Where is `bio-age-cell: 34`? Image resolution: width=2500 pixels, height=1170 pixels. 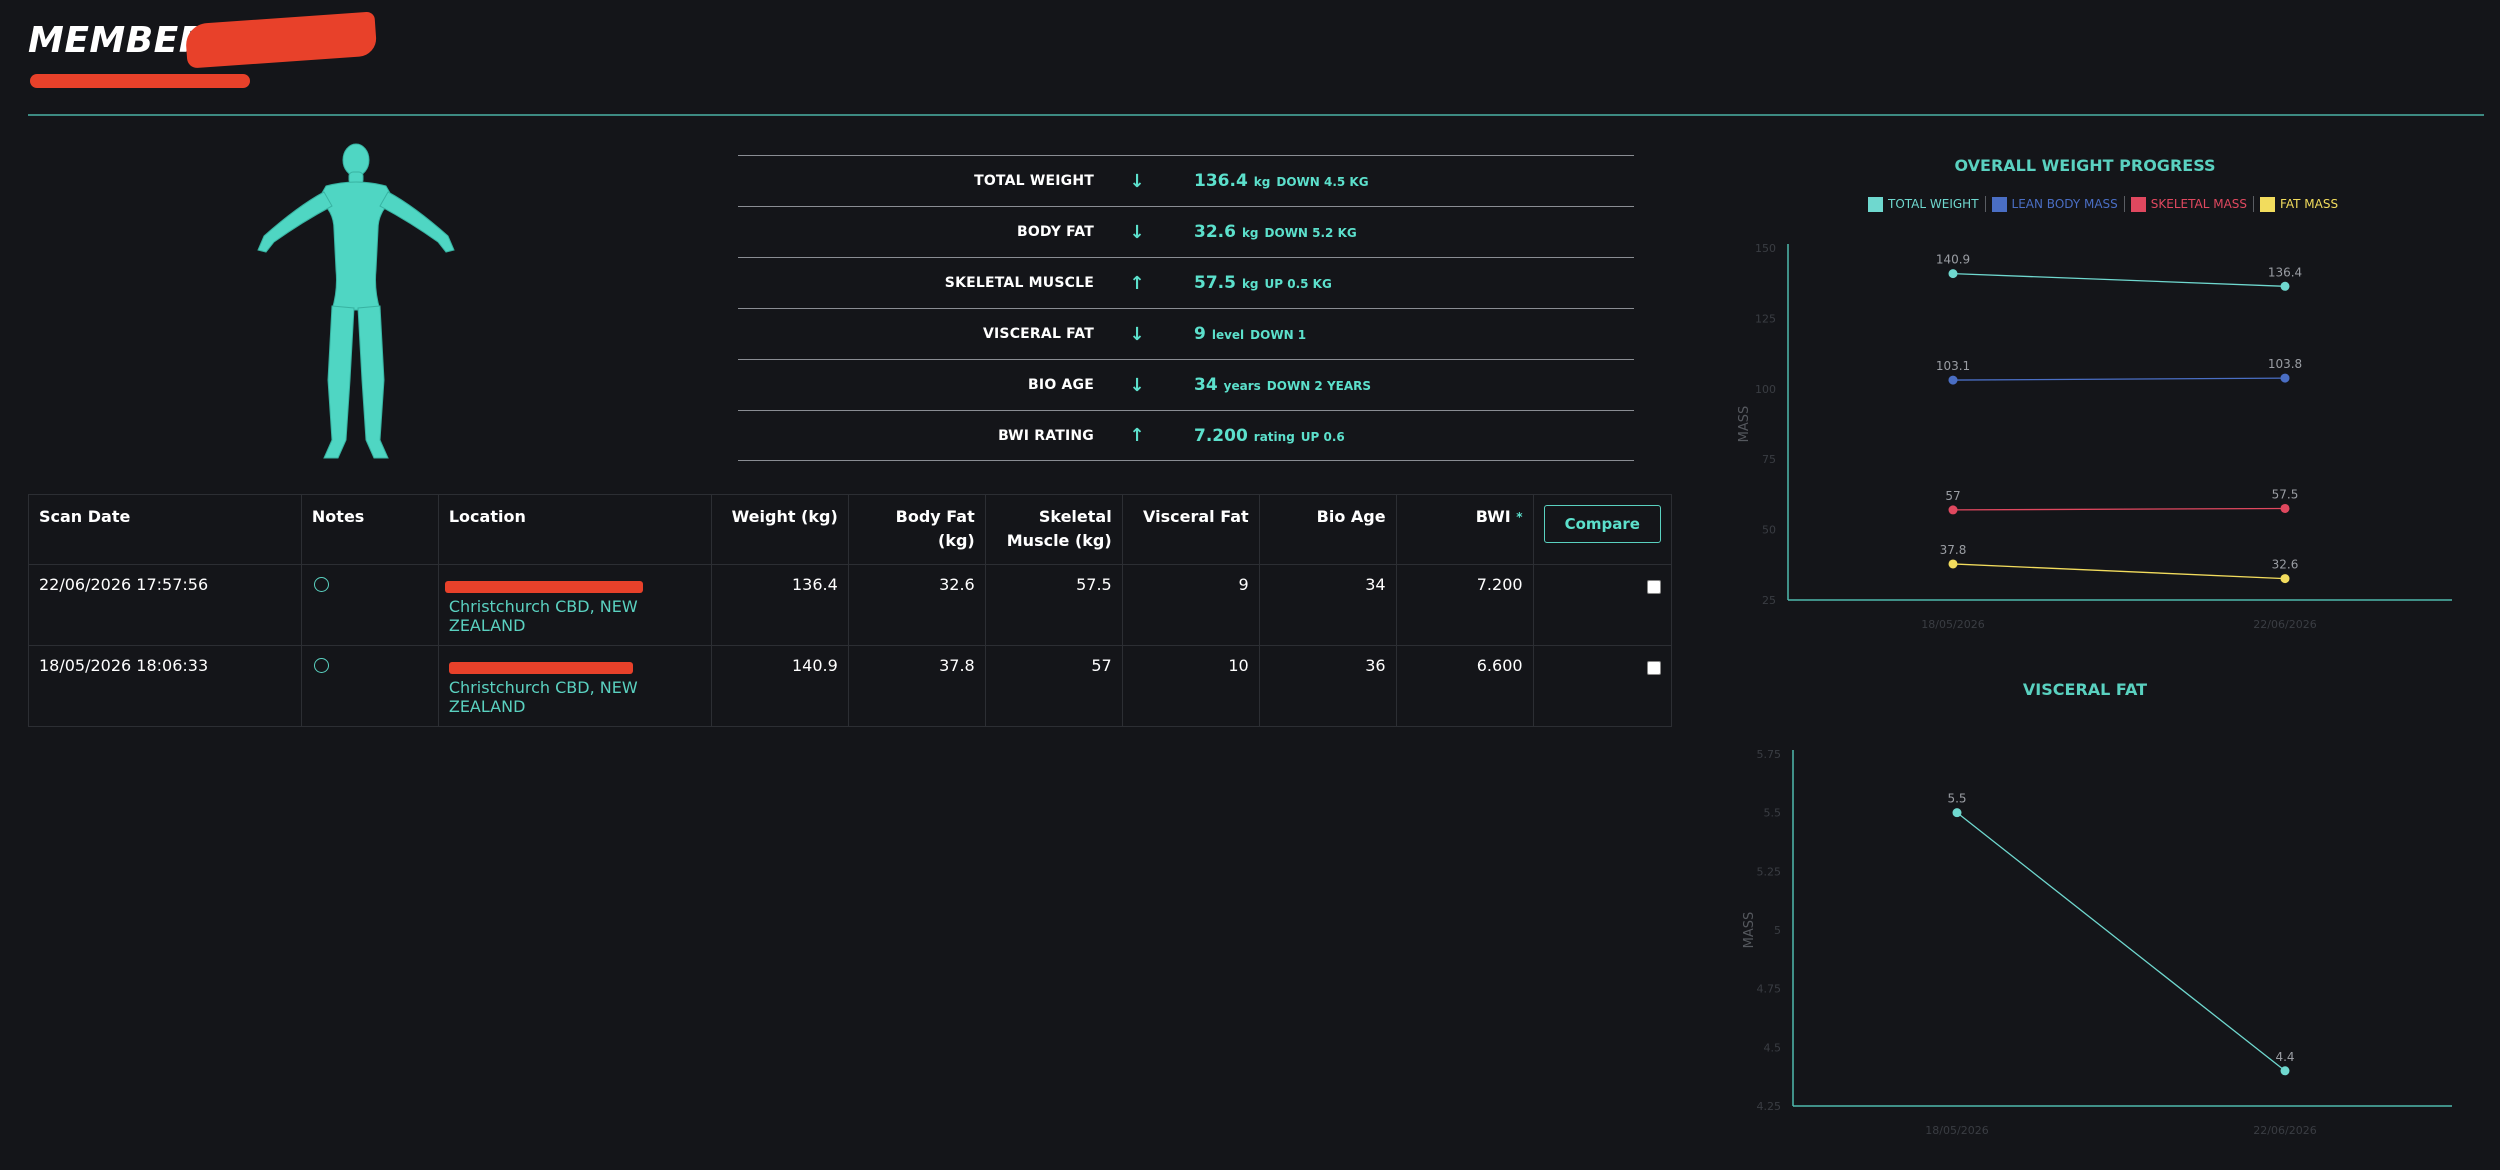
bio-age-cell: 34 is located at coordinates (1327, 605).